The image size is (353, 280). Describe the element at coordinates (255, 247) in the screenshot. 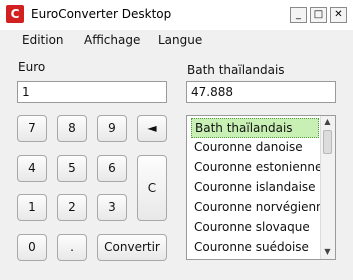

I see `list-item-couronne-suedoise: Couronne suédoise` at that location.